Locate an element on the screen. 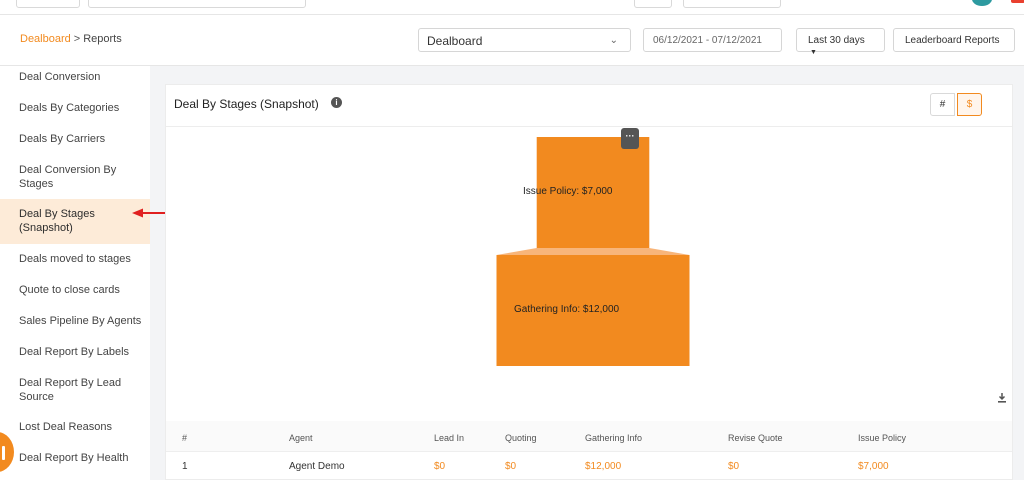 Image resolution: width=1024 pixels, height=480 pixels. table-row: 1 Agent Demo $0 $0 $12,000 $0 $7,000 is located at coordinates (589, 466).